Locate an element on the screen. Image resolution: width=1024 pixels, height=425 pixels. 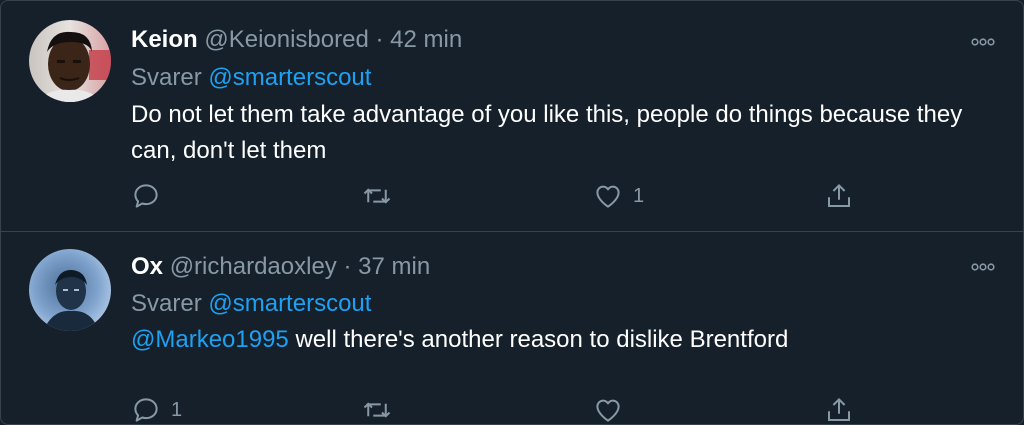
tweet-header: Ox @richardaoxley · 37 min is located at coordinates (280, 267).